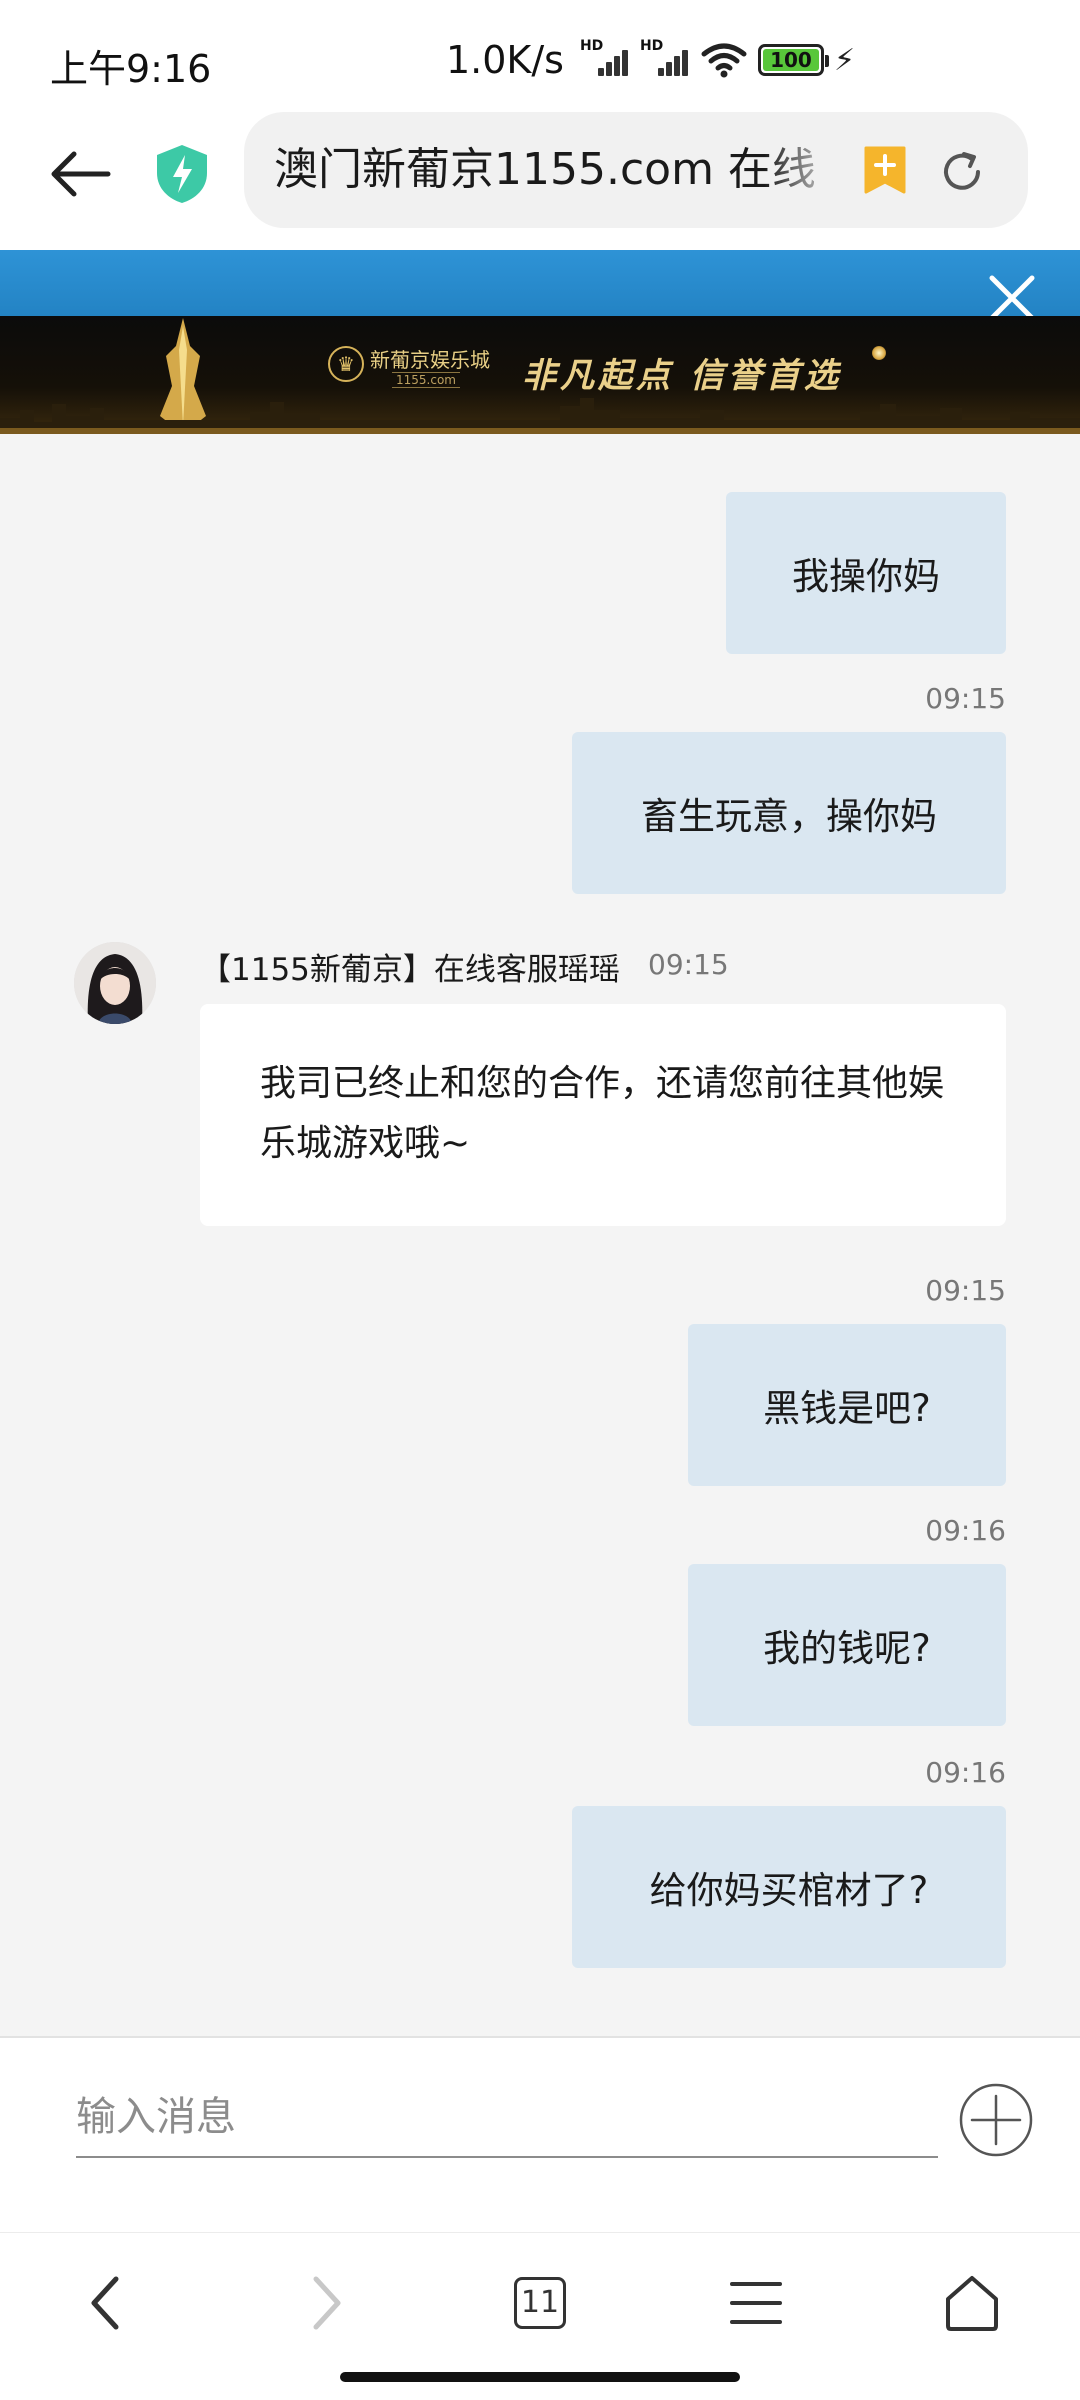 This screenshot has width=1080, height=2400. I want to click on menu-icon, so click(756, 2303).